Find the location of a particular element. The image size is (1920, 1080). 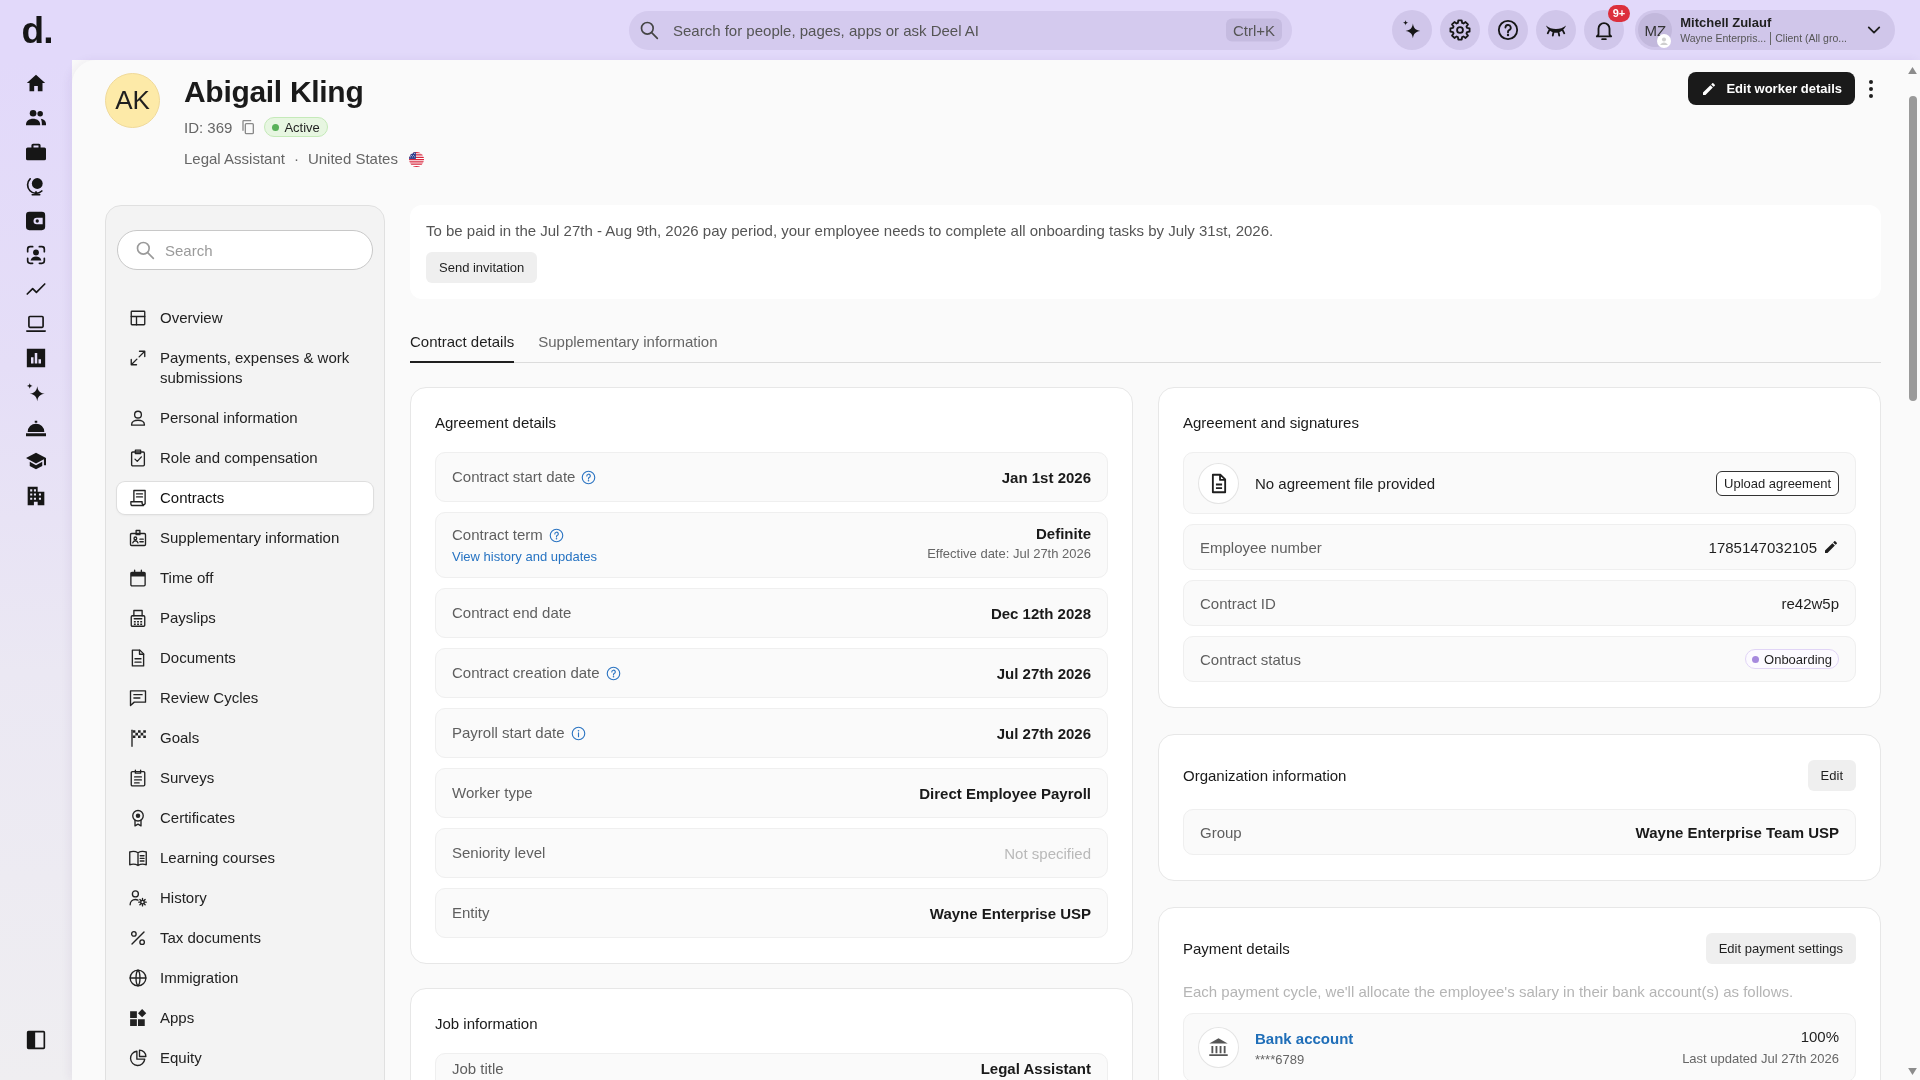

keyboard-shortcut: Ctrl+K is located at coordinates (1253, 30).